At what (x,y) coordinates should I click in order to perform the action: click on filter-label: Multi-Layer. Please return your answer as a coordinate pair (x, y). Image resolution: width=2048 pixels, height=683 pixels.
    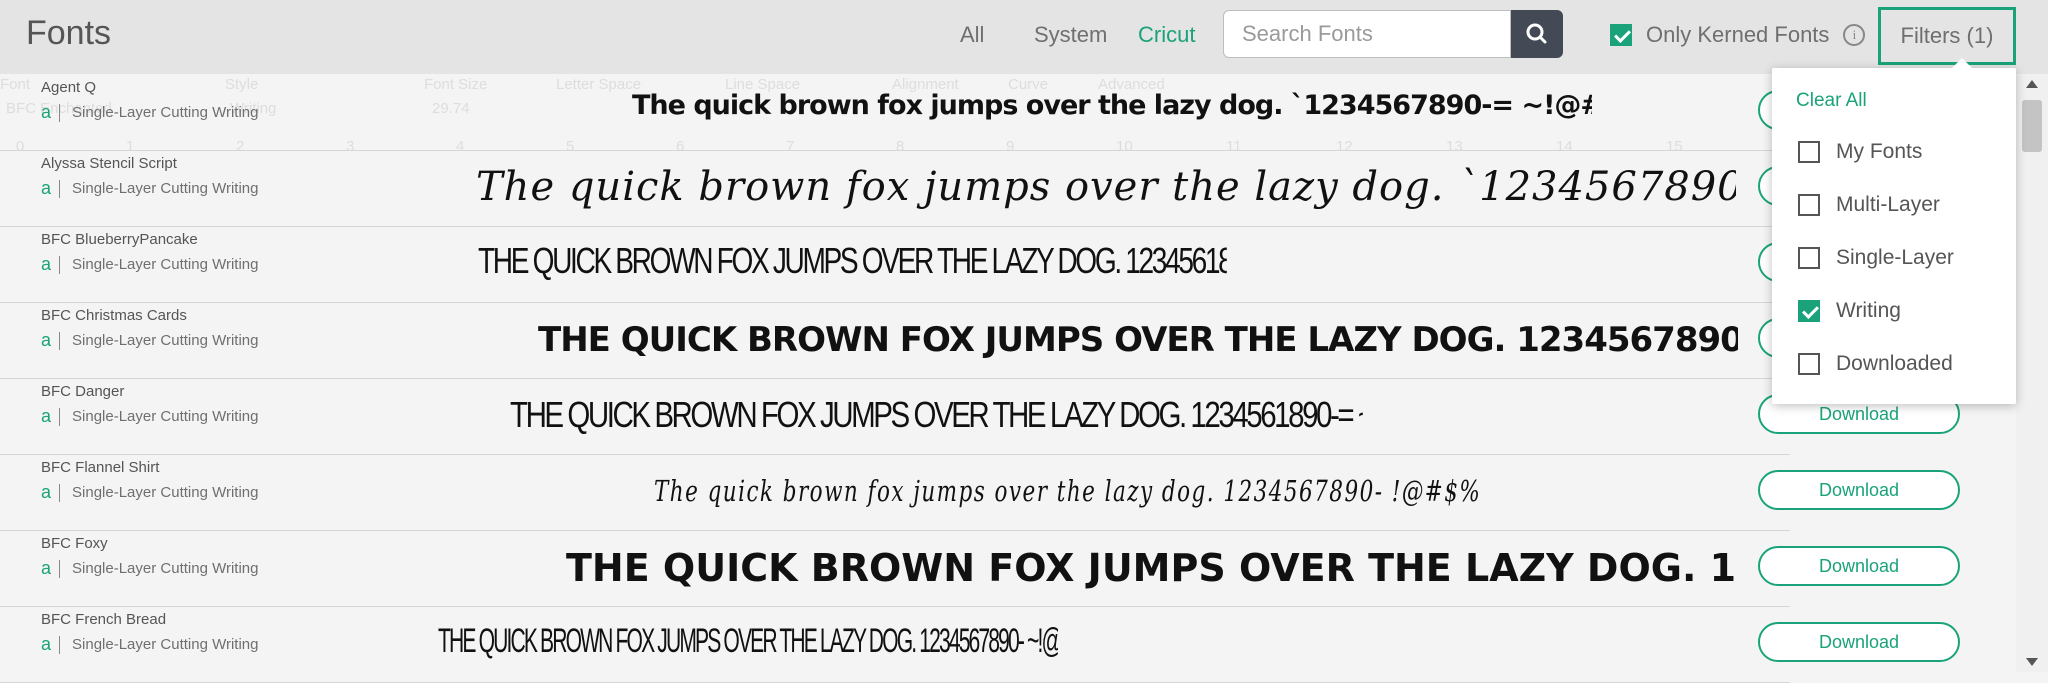
    Looking at the image, I should click on (1888, 204).